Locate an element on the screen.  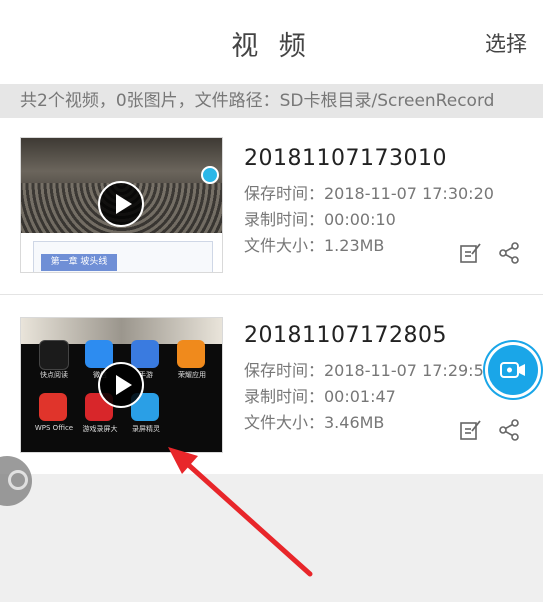
app-header: 视 频 选择 is located at coordinates (271, 42).